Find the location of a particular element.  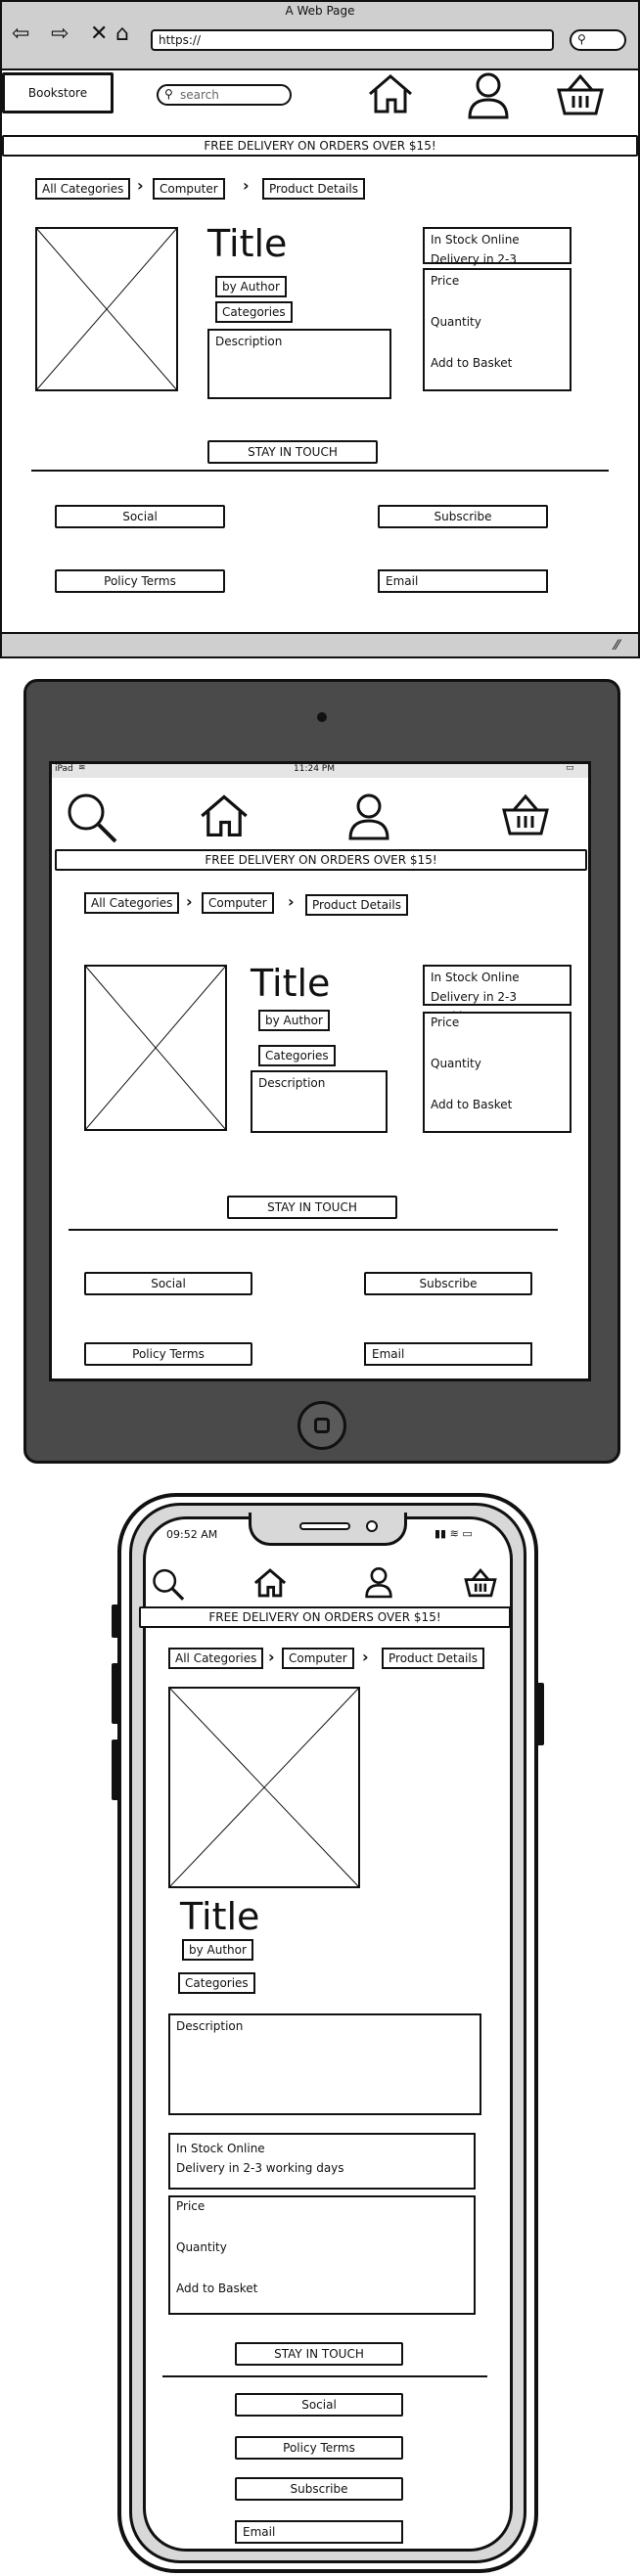

tablet-home-button is located at coordinates (321, 1425).